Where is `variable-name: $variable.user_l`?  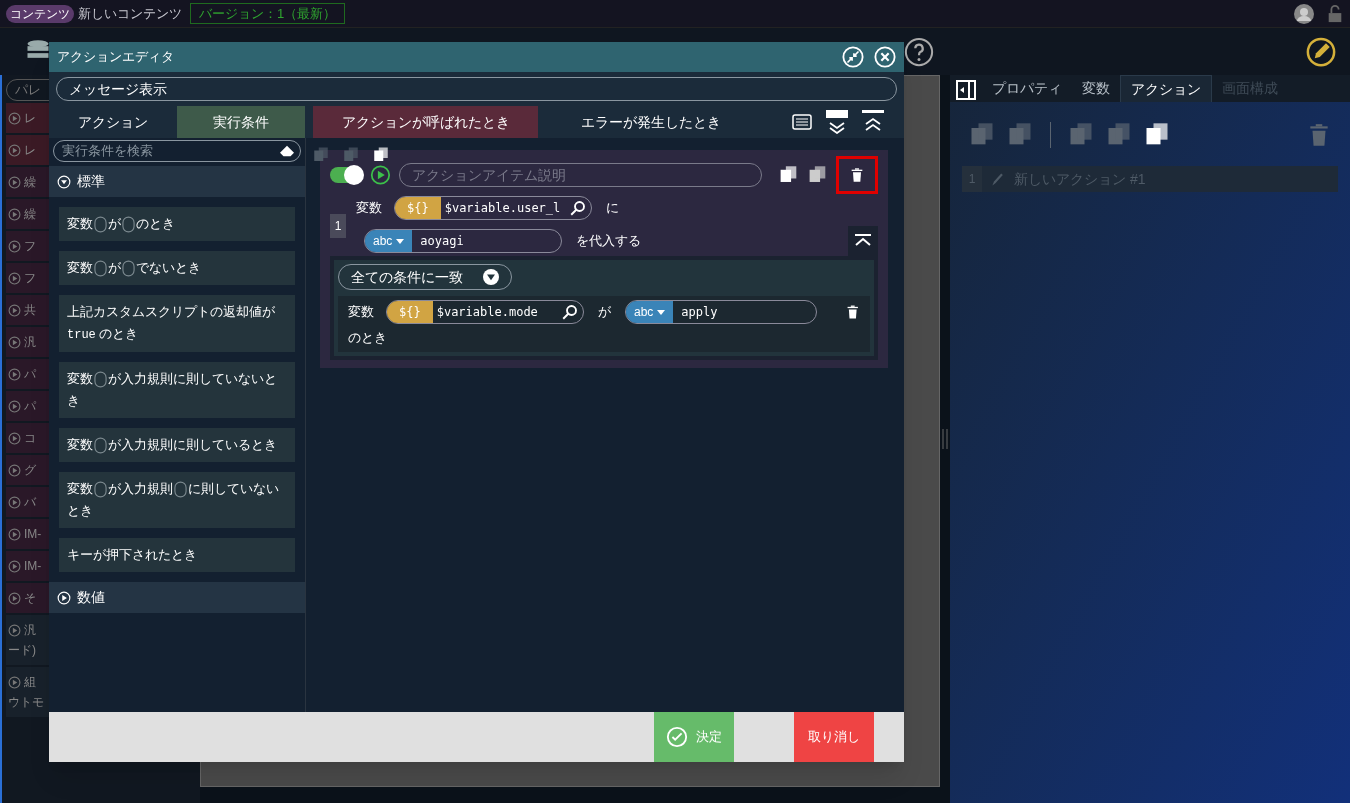 variable-name: $variable.user_l is located at coordinates (502, 208).